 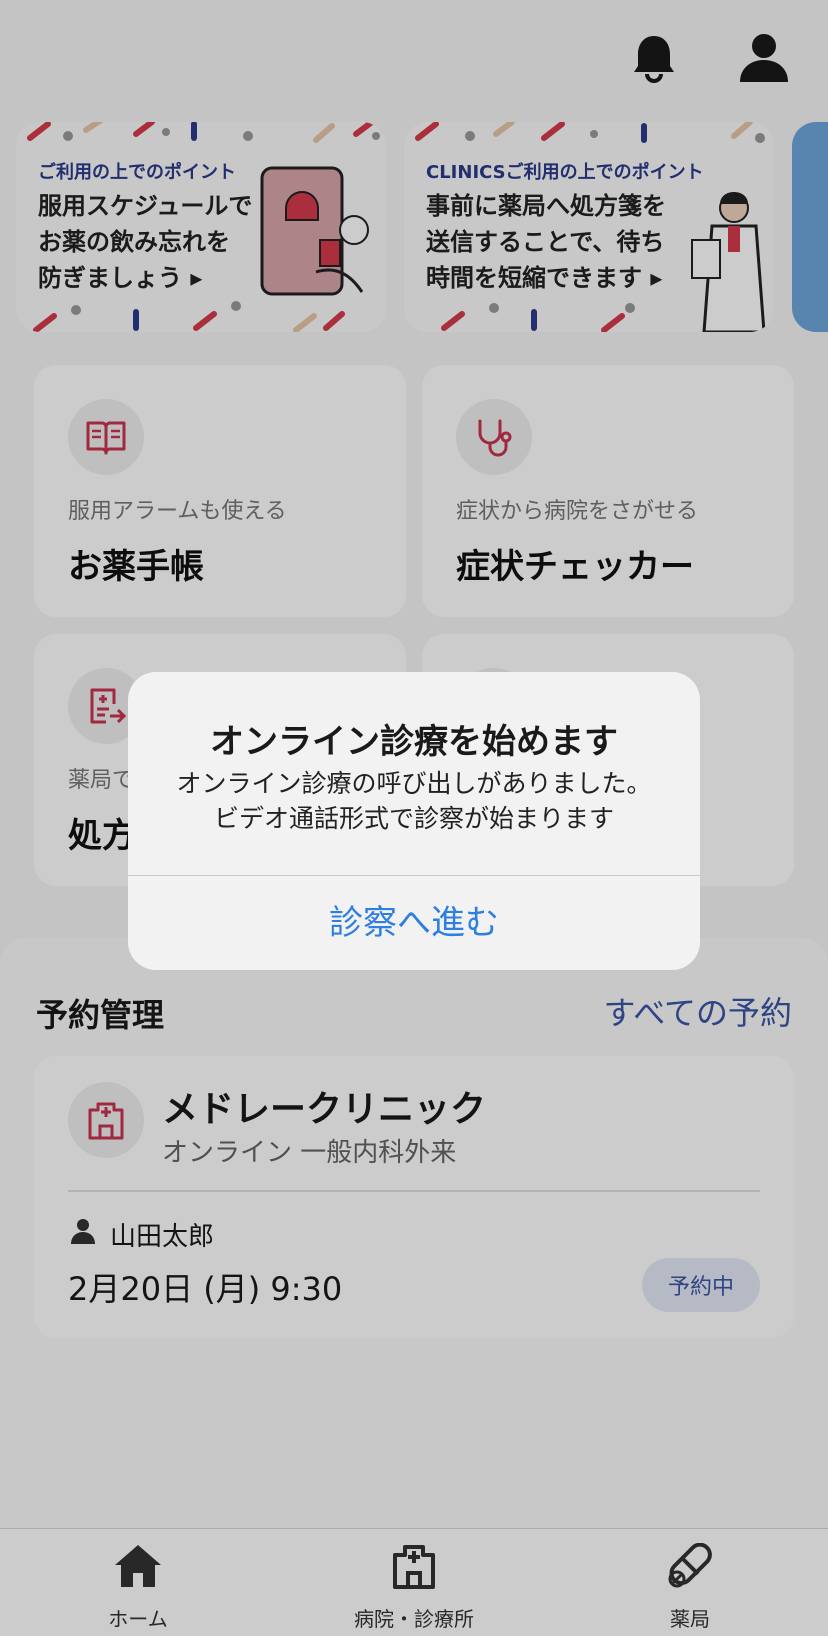 I want to click on alert-message: オンライン診療の呼び出しがありました。 ビデオ通話形式で診察が始まります, so click(x=414, y=801).